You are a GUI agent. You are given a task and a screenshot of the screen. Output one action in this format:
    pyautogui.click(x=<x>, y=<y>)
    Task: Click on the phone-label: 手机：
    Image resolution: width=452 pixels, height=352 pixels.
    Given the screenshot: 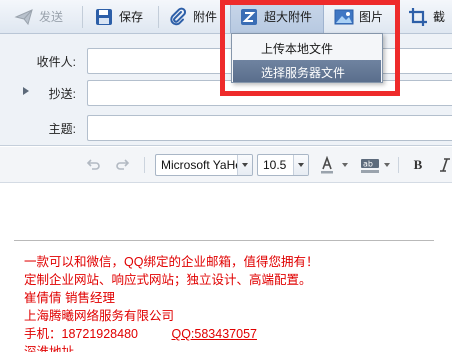 What is the action you would take?
    pyautogui.click(x=43, y=334)
    